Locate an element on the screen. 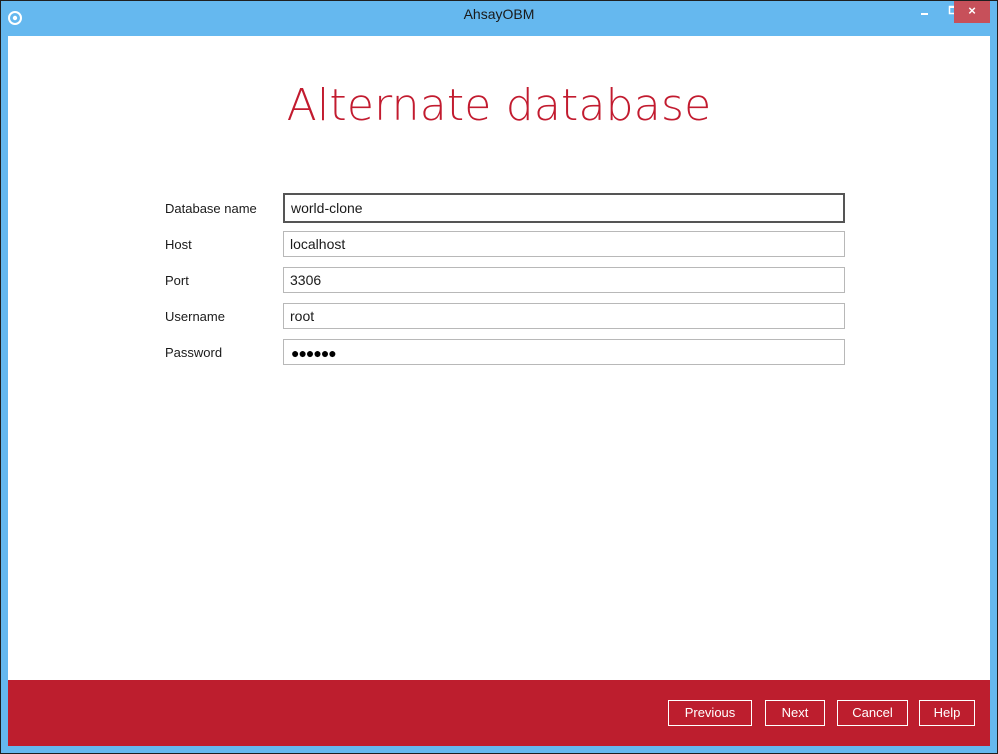  host-input is located at coordinates (564, 244).